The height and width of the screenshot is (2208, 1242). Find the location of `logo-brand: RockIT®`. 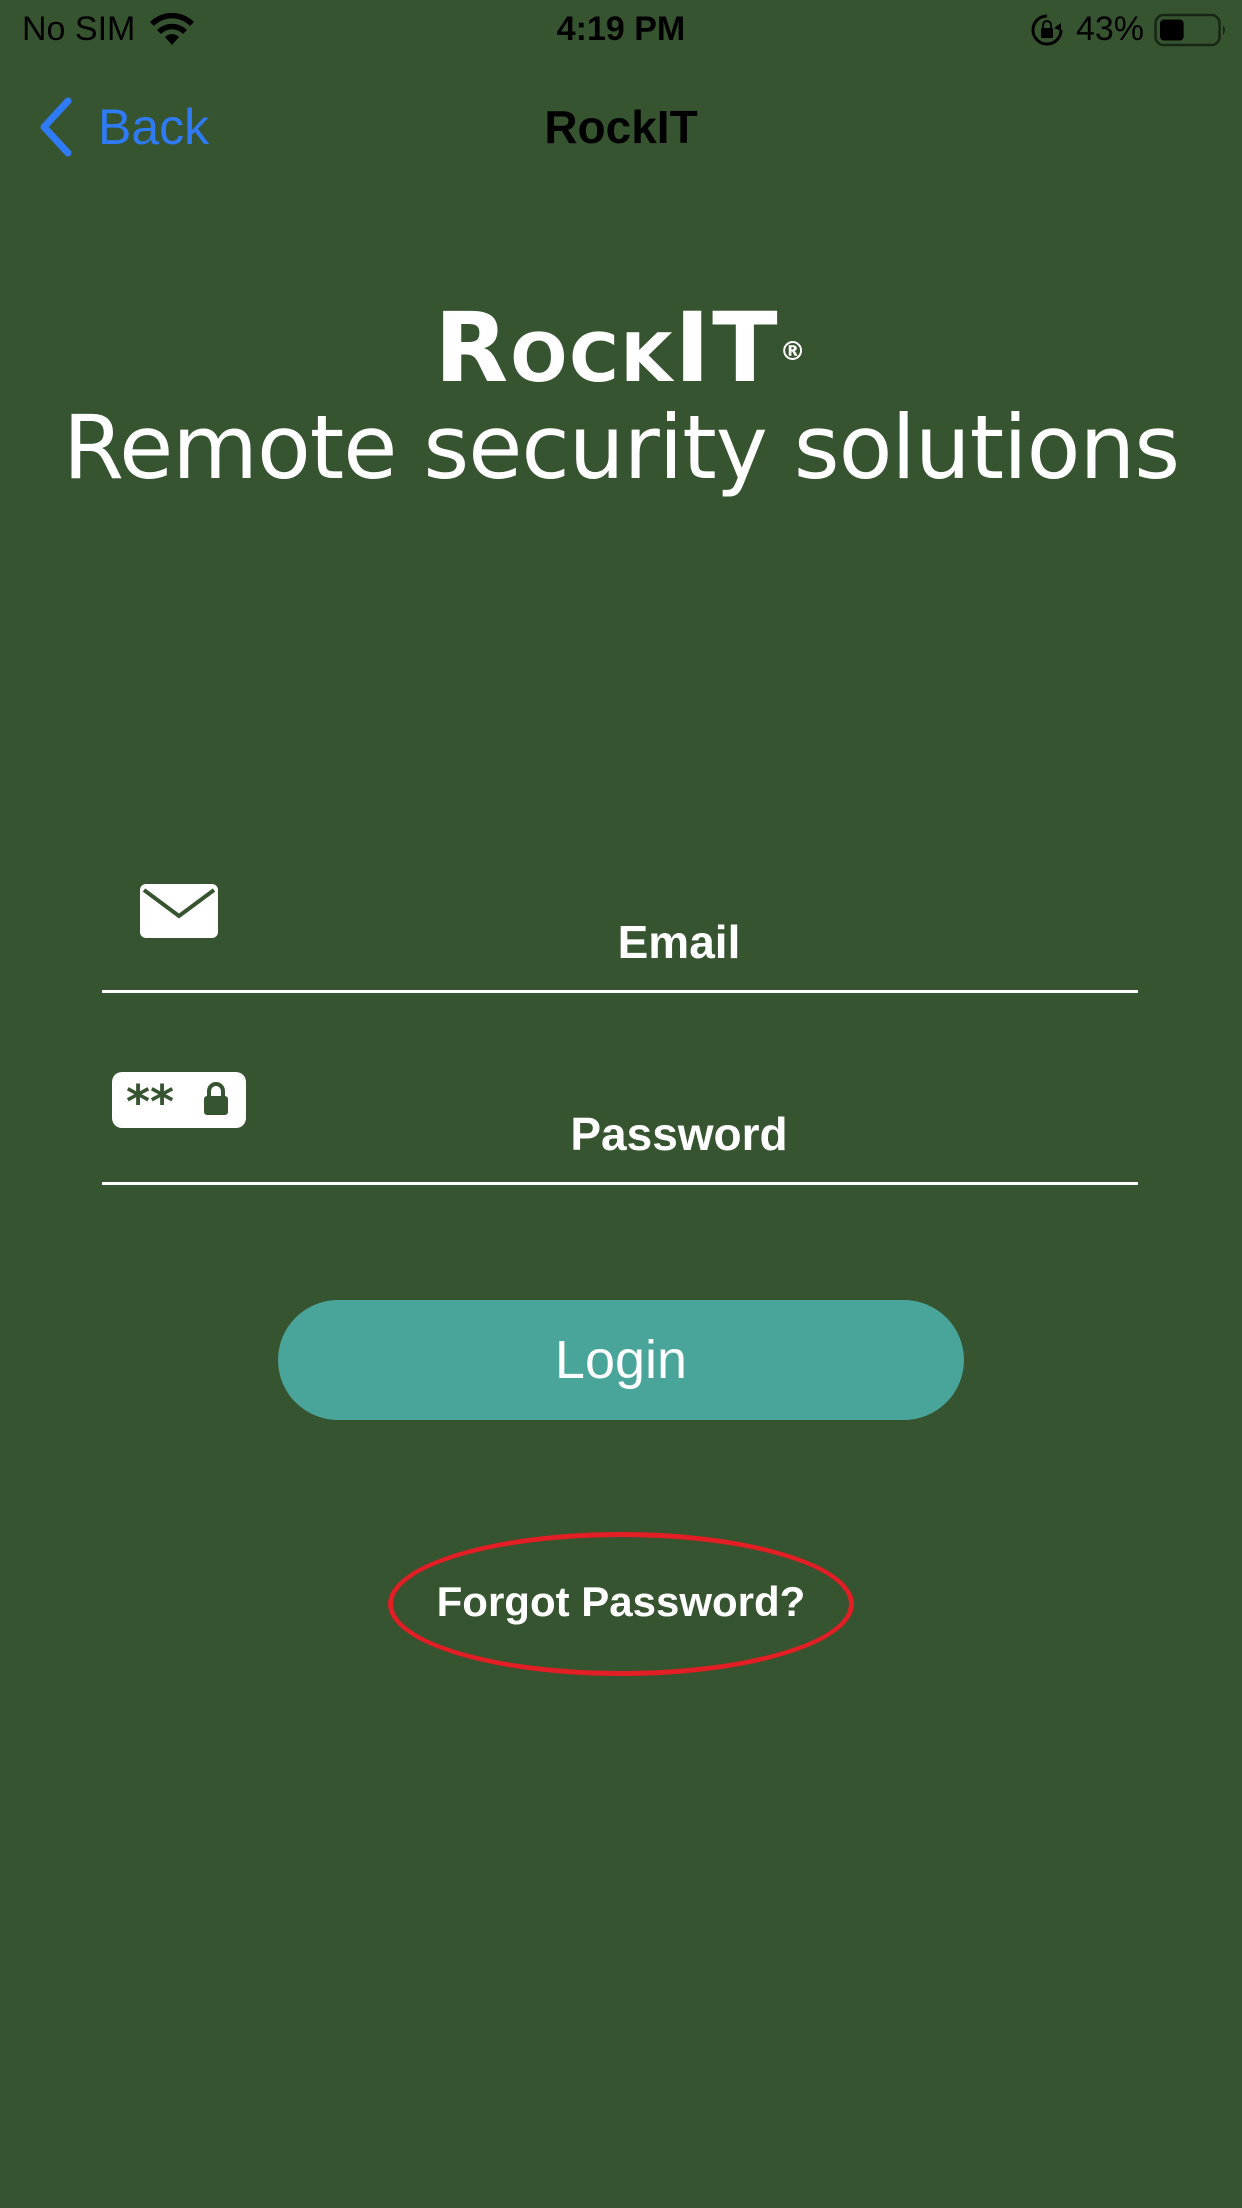

logo-brand: RockIT® is located at coordinates (621, 348).